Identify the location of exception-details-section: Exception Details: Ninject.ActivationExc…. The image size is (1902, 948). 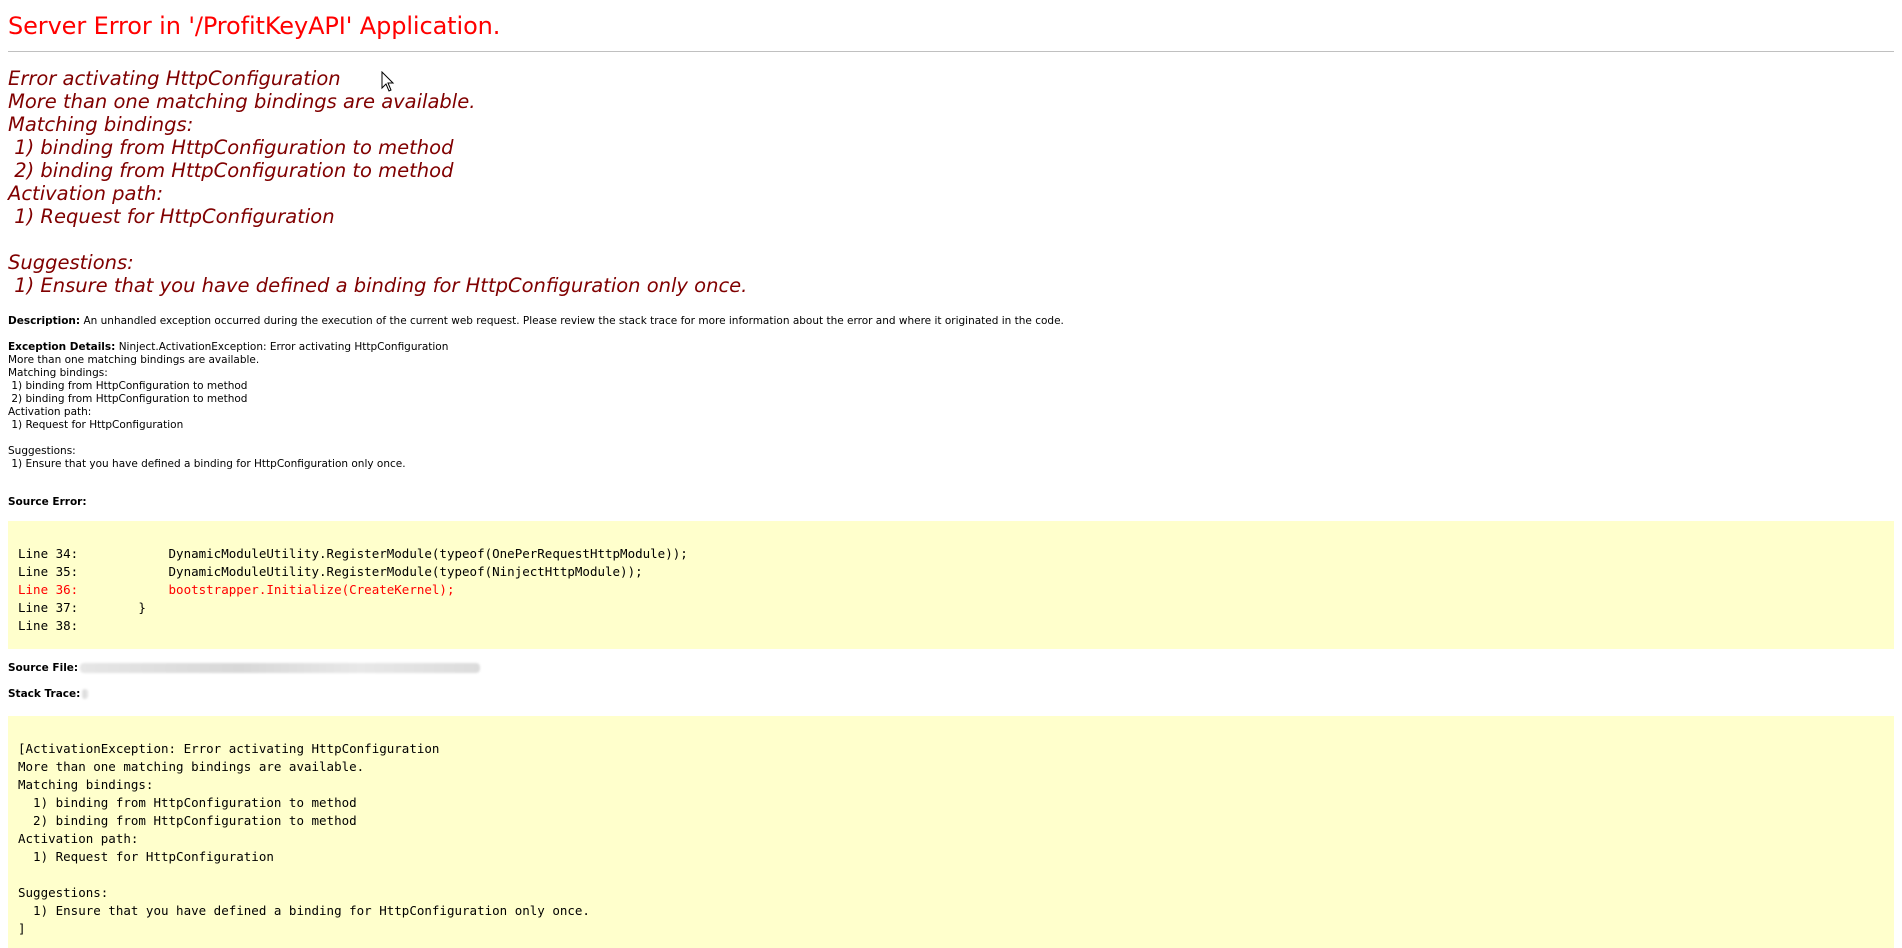
(228, 406).